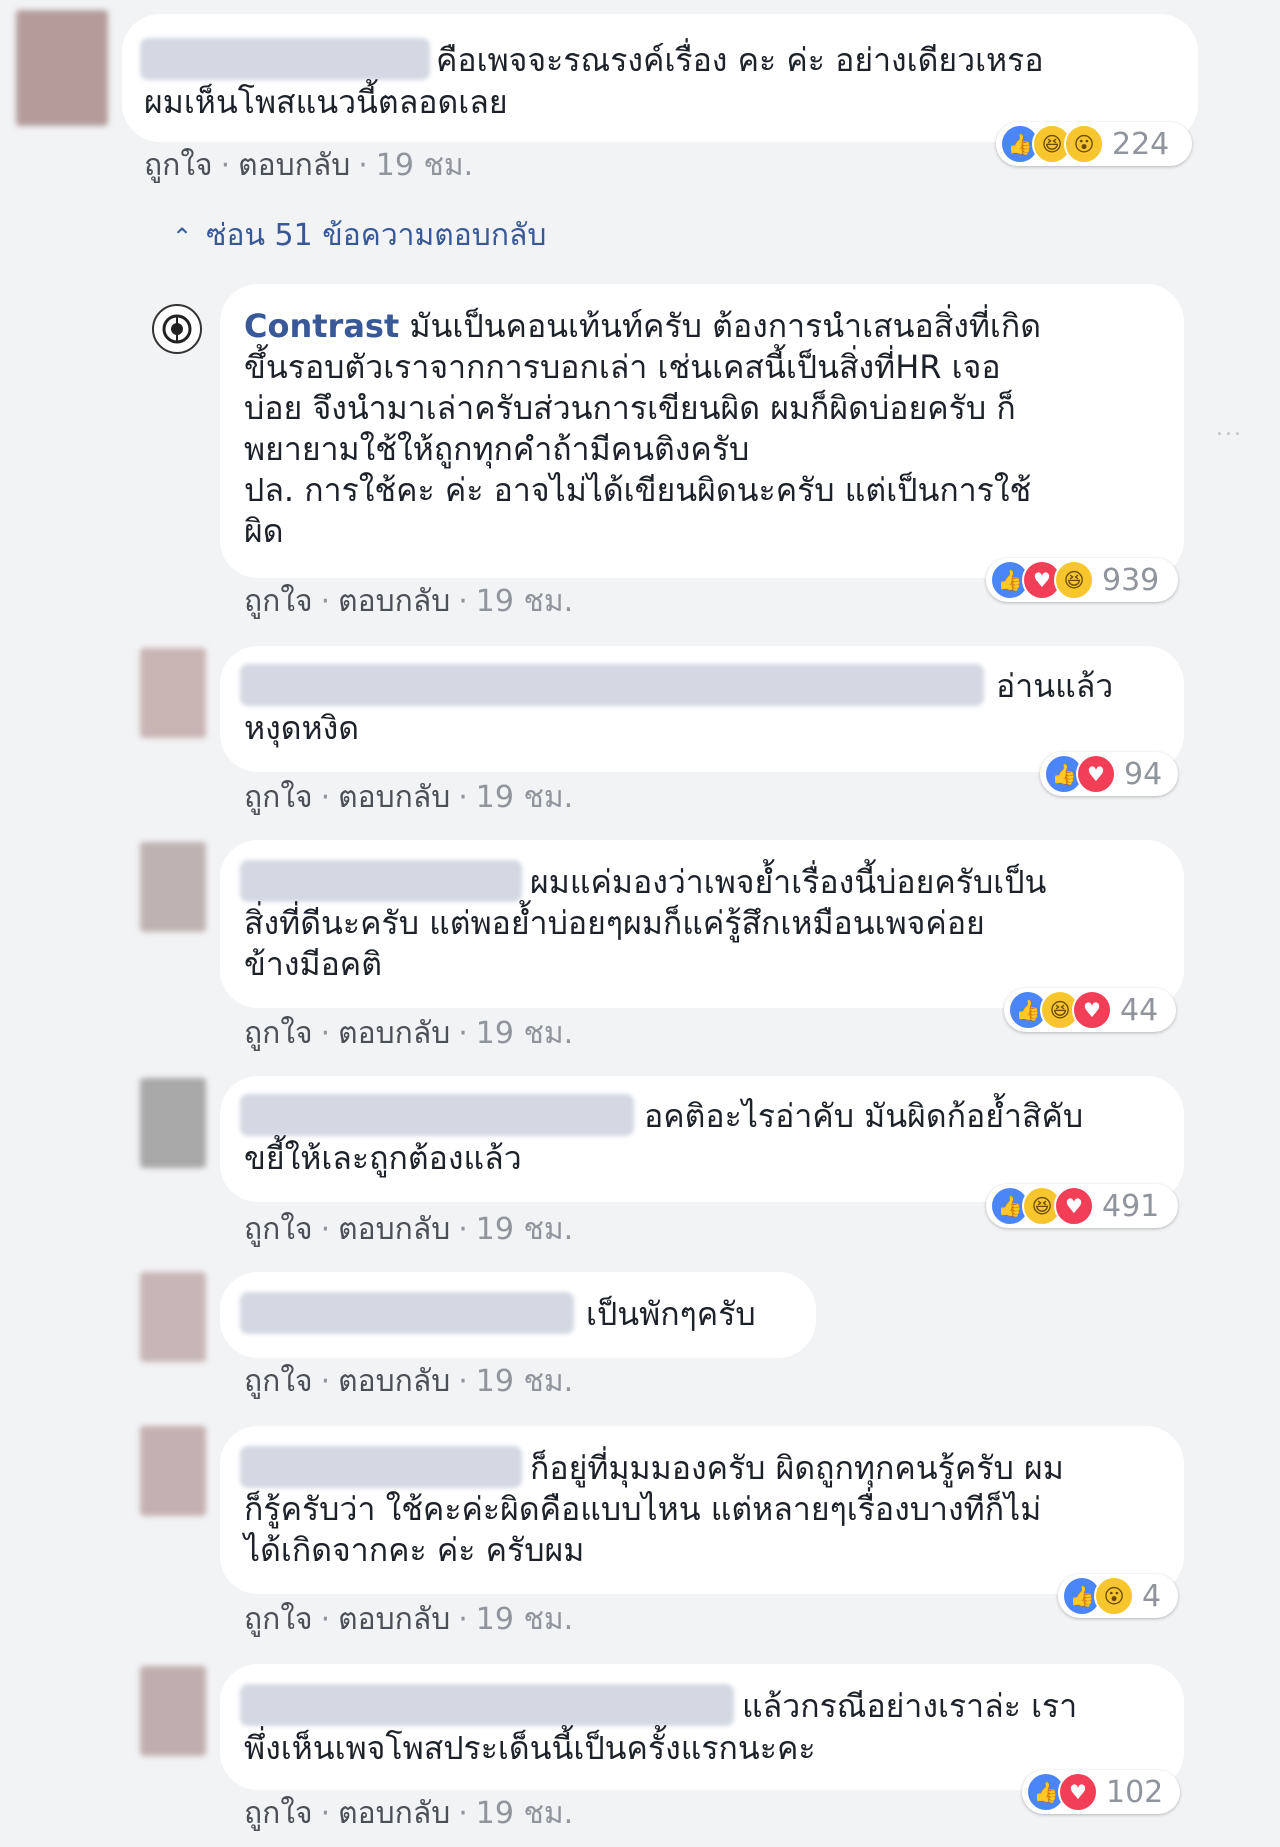  Describe the element at coordinates (264, 531) in the screenshot. I see `reply-text-line: ผิด` at that location.